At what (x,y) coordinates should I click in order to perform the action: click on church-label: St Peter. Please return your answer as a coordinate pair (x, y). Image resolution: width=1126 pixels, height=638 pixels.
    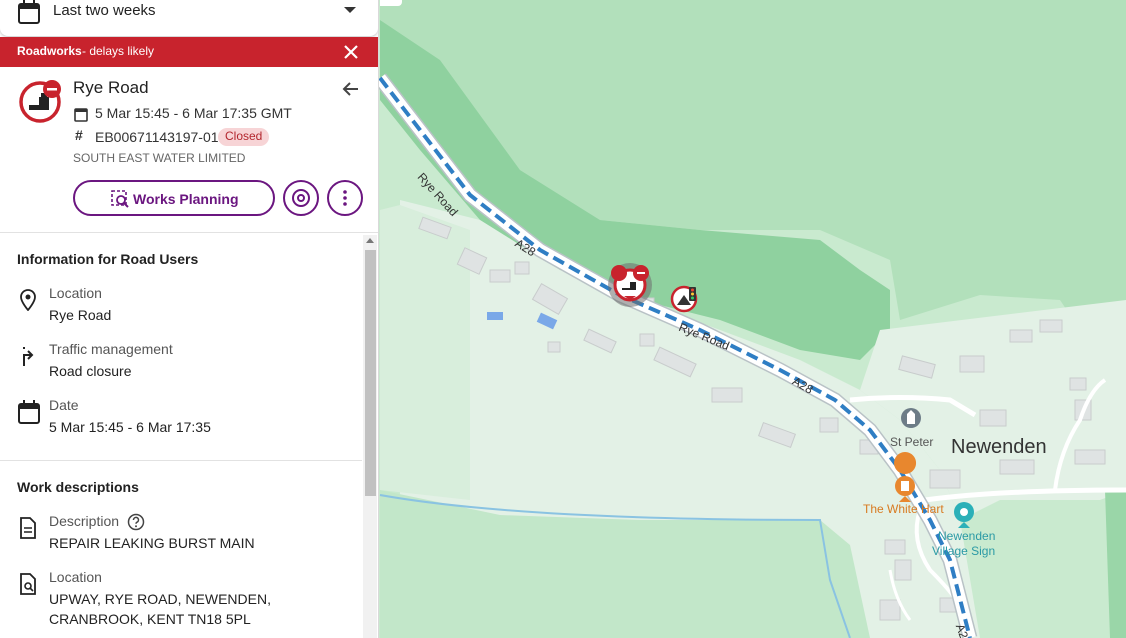
    Looking at the image, I should click on (912, 442).